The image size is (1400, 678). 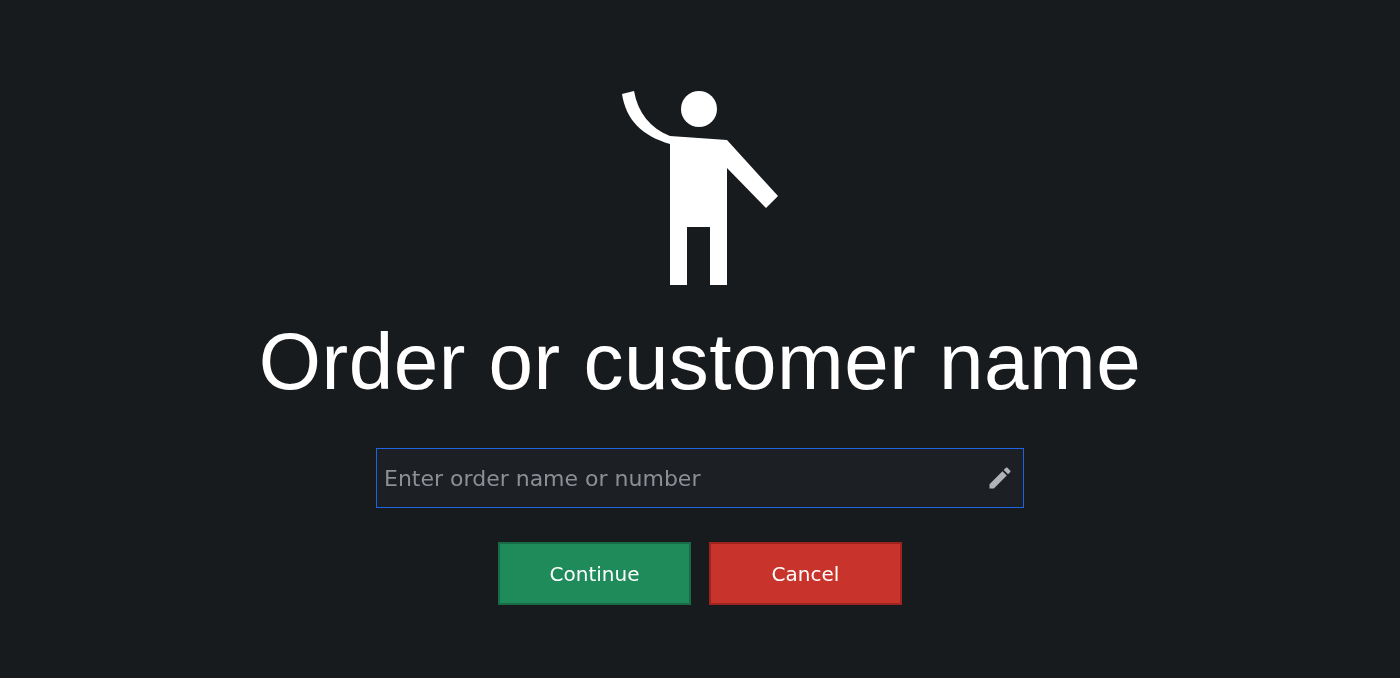 I want to click on cancel-button: Cancel, so click(x=805, y=573).